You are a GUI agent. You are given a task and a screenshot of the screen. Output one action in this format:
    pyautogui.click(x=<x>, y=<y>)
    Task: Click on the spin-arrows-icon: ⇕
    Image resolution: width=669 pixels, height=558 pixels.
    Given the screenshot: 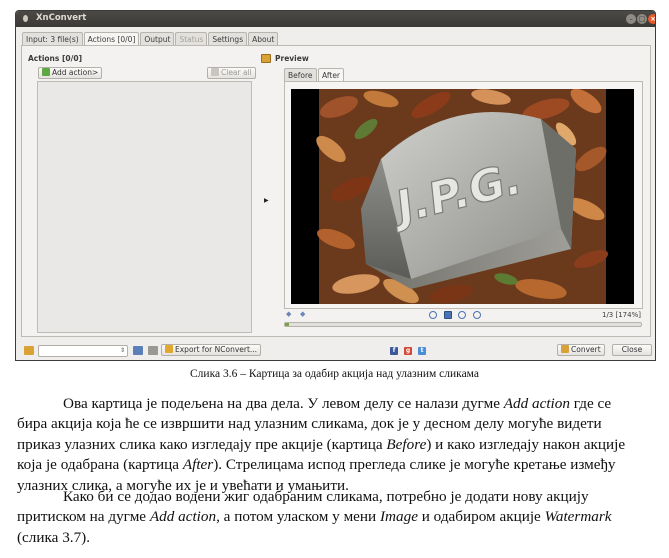 What is the action you would take?
    pyautogui.click(x=122, y=350)
    